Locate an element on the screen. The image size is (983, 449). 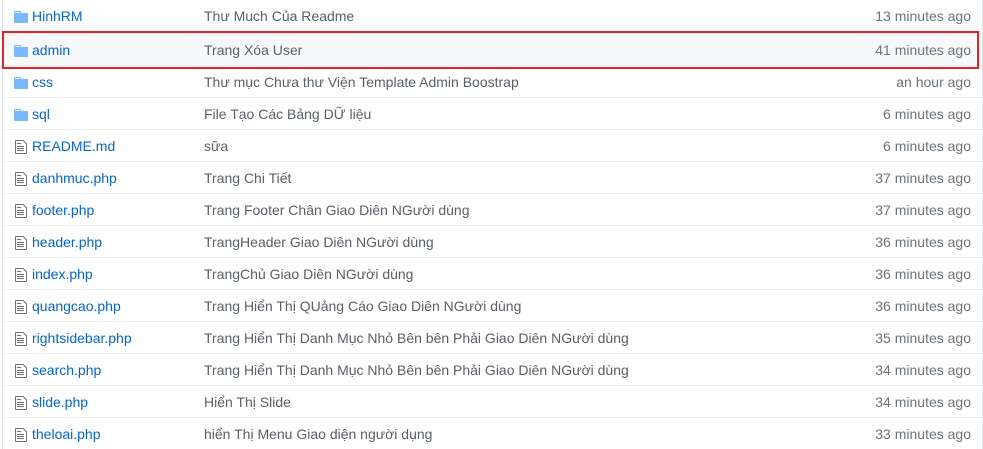
file-row-admin: admin Trang Xóa User 41 minutes ago is located at coordinates (492, 49).